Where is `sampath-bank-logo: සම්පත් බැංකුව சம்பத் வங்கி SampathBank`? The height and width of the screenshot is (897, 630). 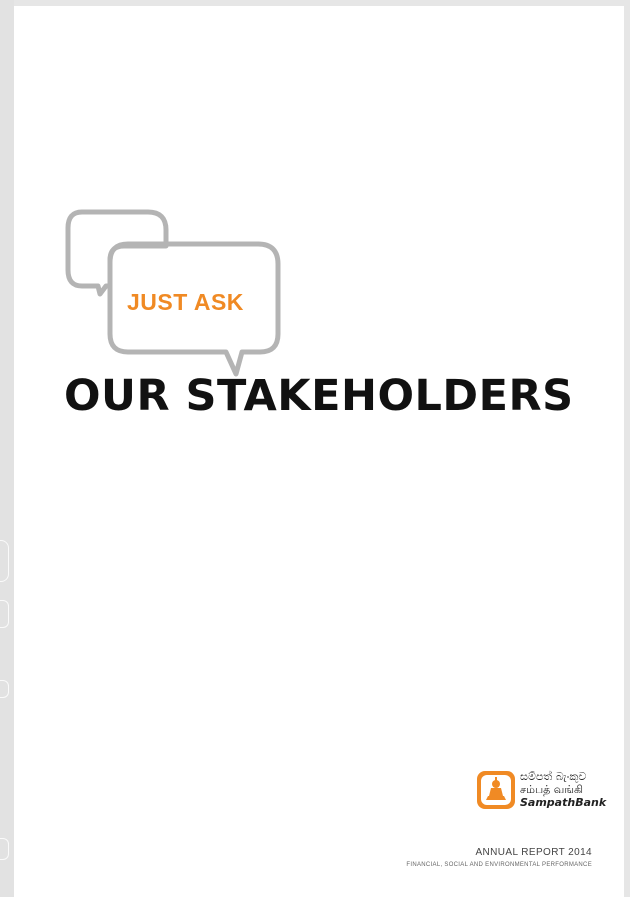
sampath-bank-logo: සම්පත් බැංකුව சம்பத் வங்கி SampathBank is located at coordinates (546, 795).